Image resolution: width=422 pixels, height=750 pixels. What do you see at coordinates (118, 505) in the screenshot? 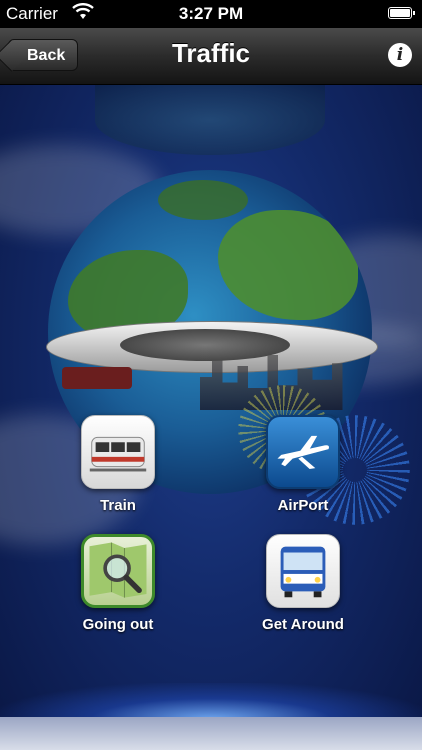
I see `train-label: Train` at bounding box center [118, 505].